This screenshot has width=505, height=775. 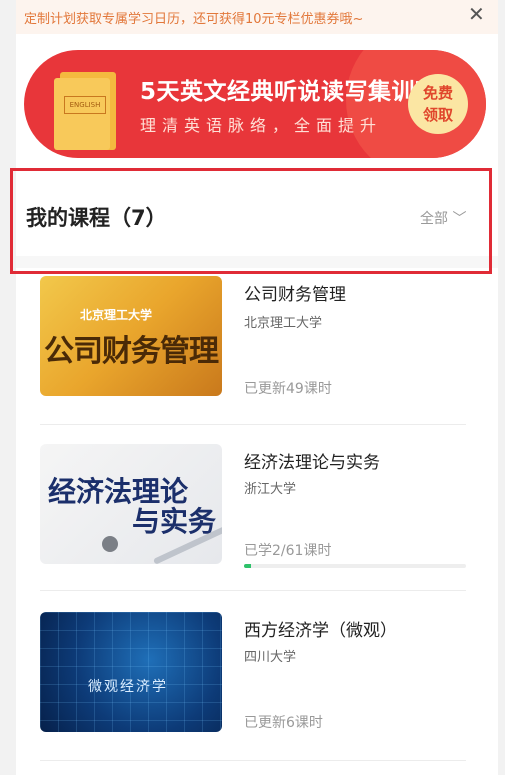 I want to click on notice-bar: 定制计划获取专属学习日历，还可获得10元专栏优惠券哦~ ✕, so click(x=257, y=17).